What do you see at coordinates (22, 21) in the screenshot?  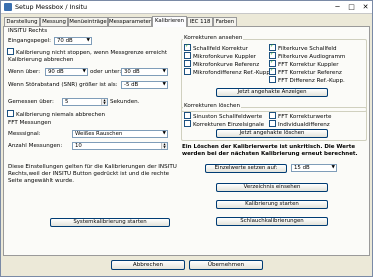 I see `tab-darstellung: Darstellung` at bounding box center [22, 21].